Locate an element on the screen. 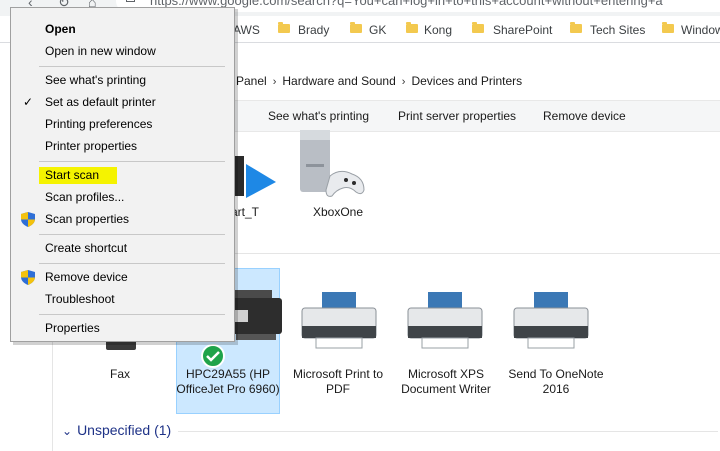 This screenshot has width=720, height=451. menu-item-start-scan: Start scan is located at coordinates (122, 175).